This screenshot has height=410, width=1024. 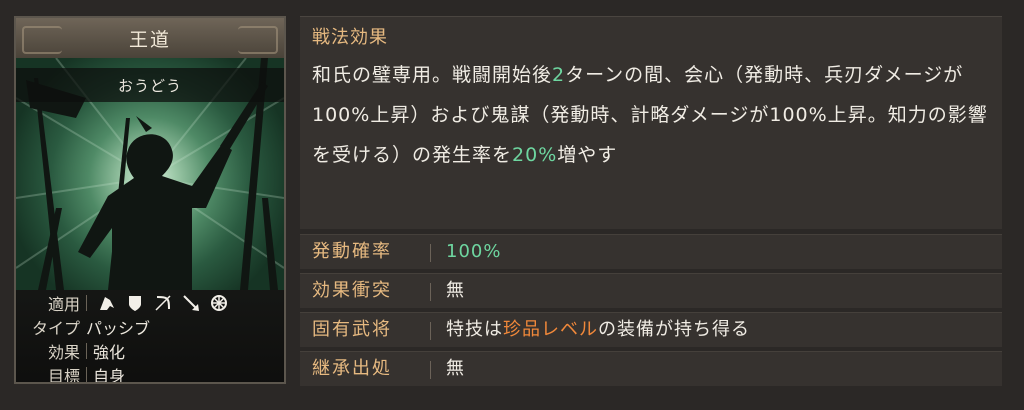 I want to click on unit-type-icons, so click(x=163, y=303).